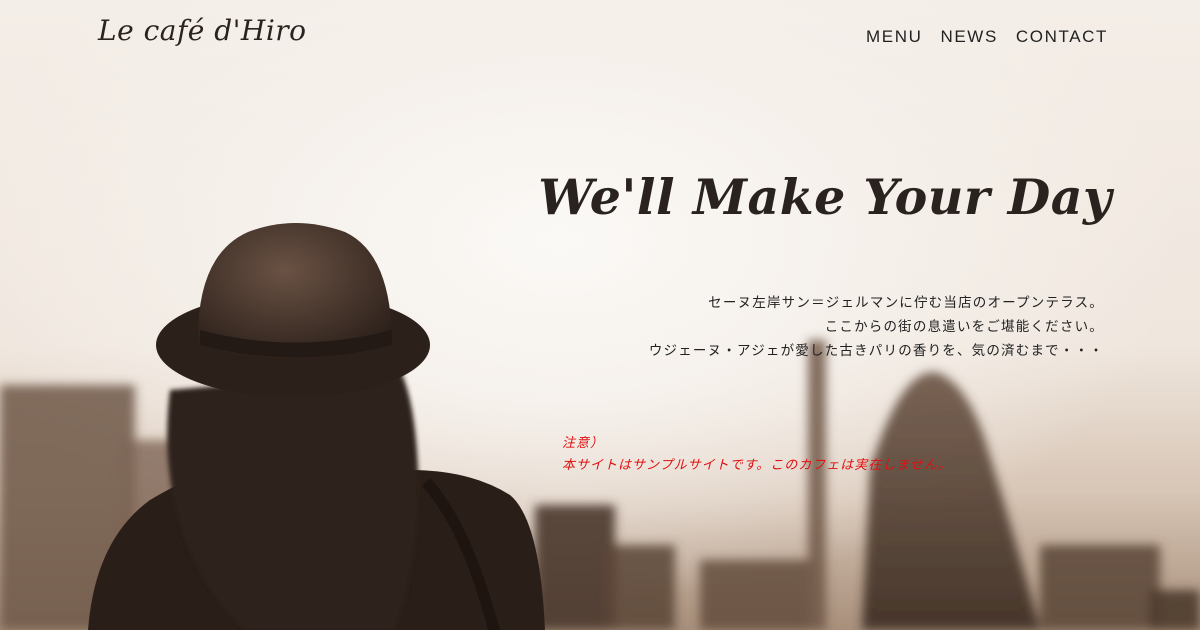  Describe the element at coordinates (1062, 37) in the screenshot. I see `nav-link-contact: CONTACT` at that location.